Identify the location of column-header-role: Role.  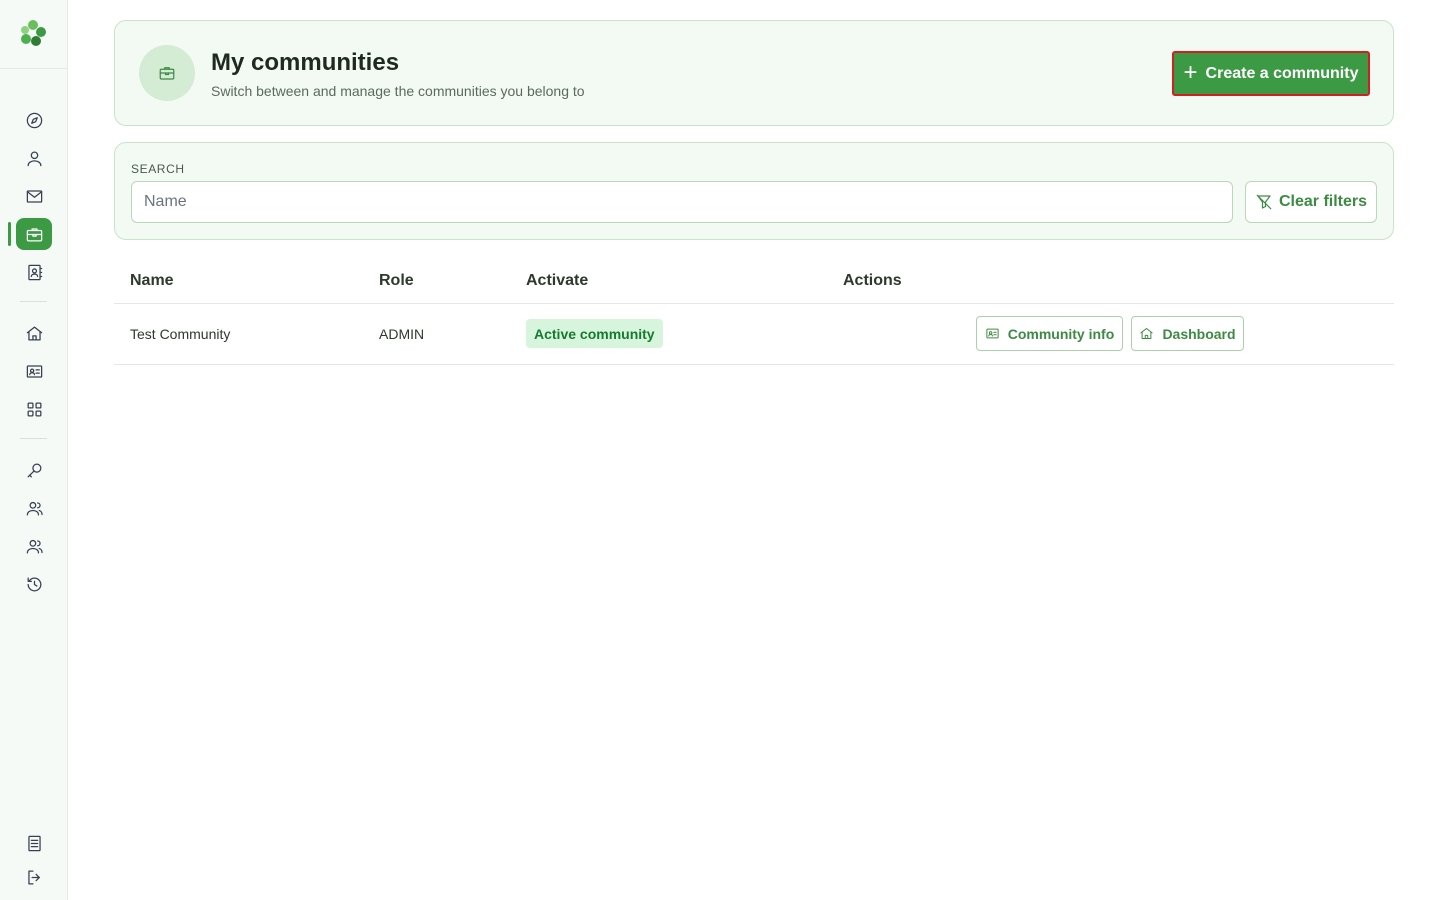
(396, 280).